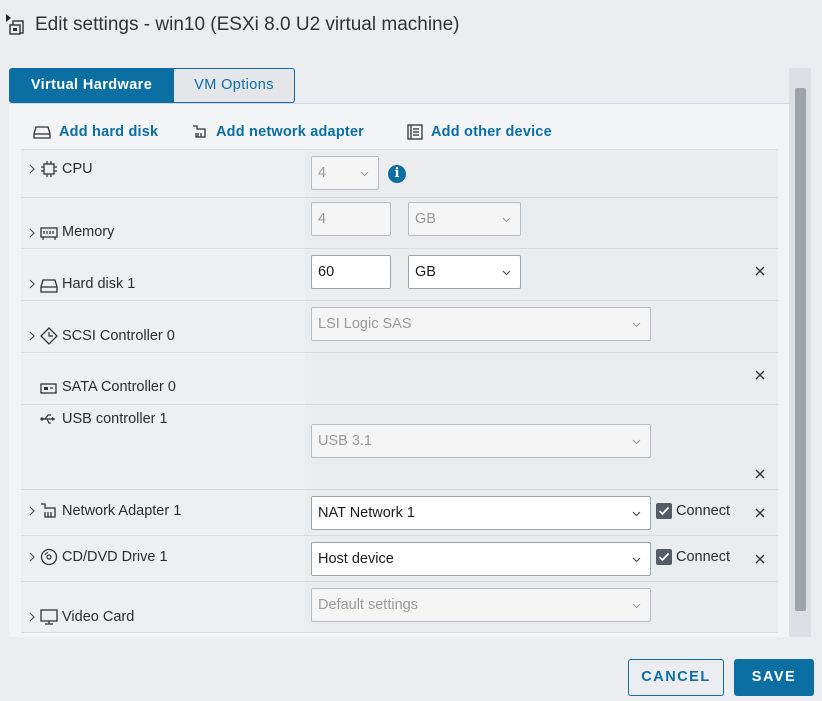 The height and width of the screenshot is (701, 822). I want to click on add-network-adapter-button: Add network adapter, so click(278, 132).